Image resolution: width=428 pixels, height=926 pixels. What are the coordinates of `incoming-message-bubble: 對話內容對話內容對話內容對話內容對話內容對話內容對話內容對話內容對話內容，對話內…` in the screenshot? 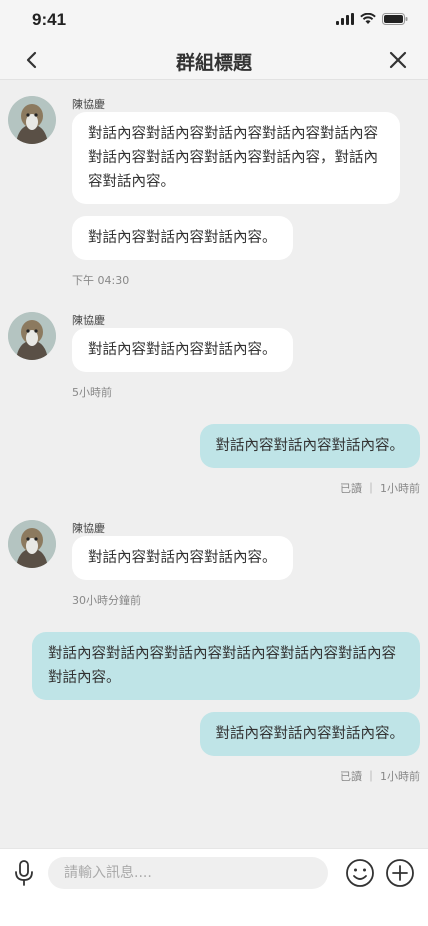 It's located at (236, 158).